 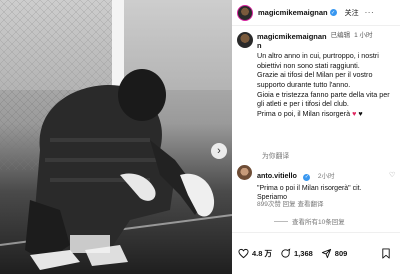 What do you see at coordinates (370, 12) in the screenshot?
I see `more-options-button: ···` at bounding box center [370, 12].